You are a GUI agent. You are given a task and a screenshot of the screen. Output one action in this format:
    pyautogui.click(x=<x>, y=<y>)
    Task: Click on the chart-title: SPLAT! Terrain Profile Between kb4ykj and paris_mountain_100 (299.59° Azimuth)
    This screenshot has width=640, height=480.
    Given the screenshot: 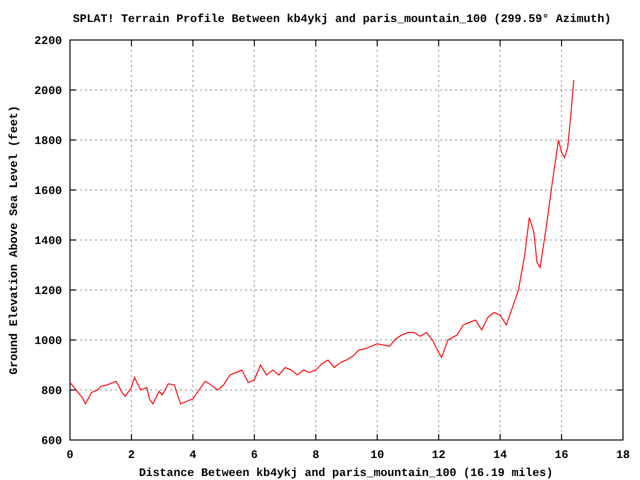 What is the action you would take?
    pyautogui.click(x=342, y=19)
    